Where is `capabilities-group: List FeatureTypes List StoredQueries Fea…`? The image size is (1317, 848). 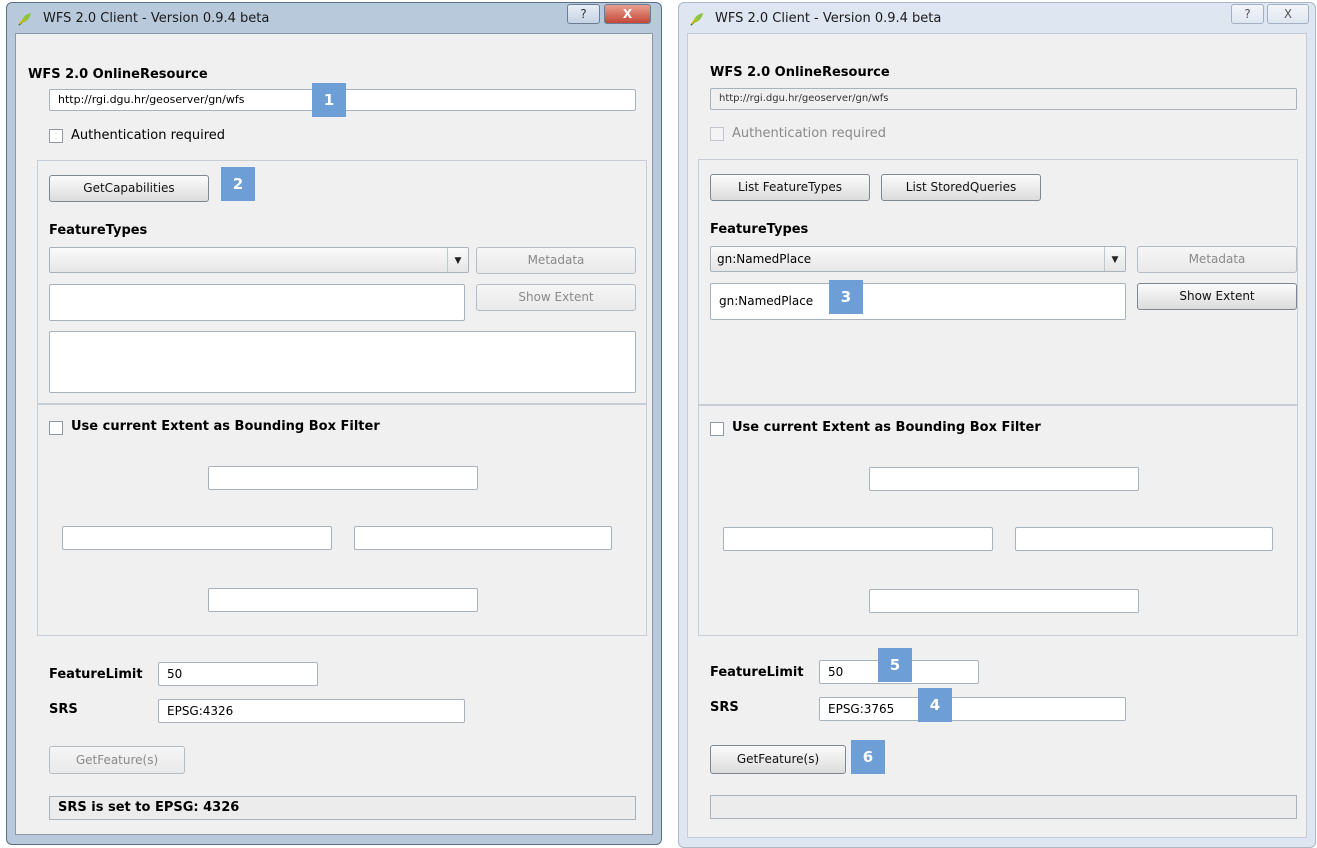 capabilities-group: List FeatureTypes List StoredQueries Fea… is located at coordinates (998, 282).